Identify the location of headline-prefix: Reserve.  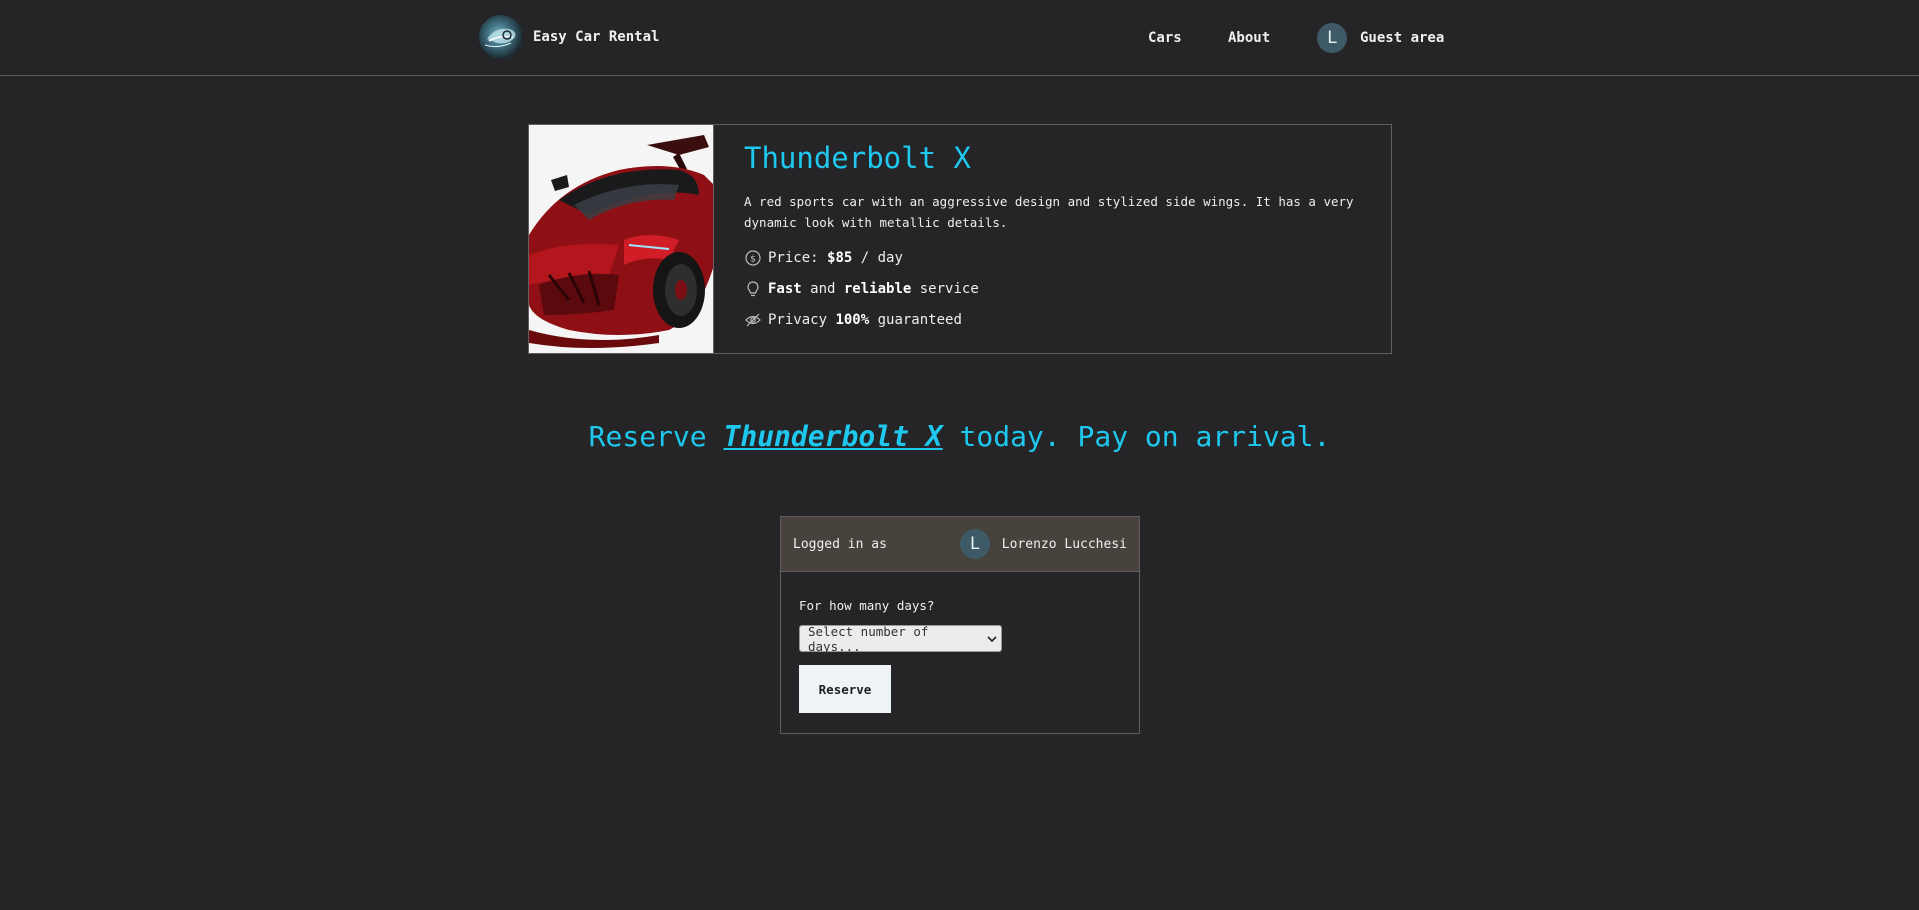
(656, 436).